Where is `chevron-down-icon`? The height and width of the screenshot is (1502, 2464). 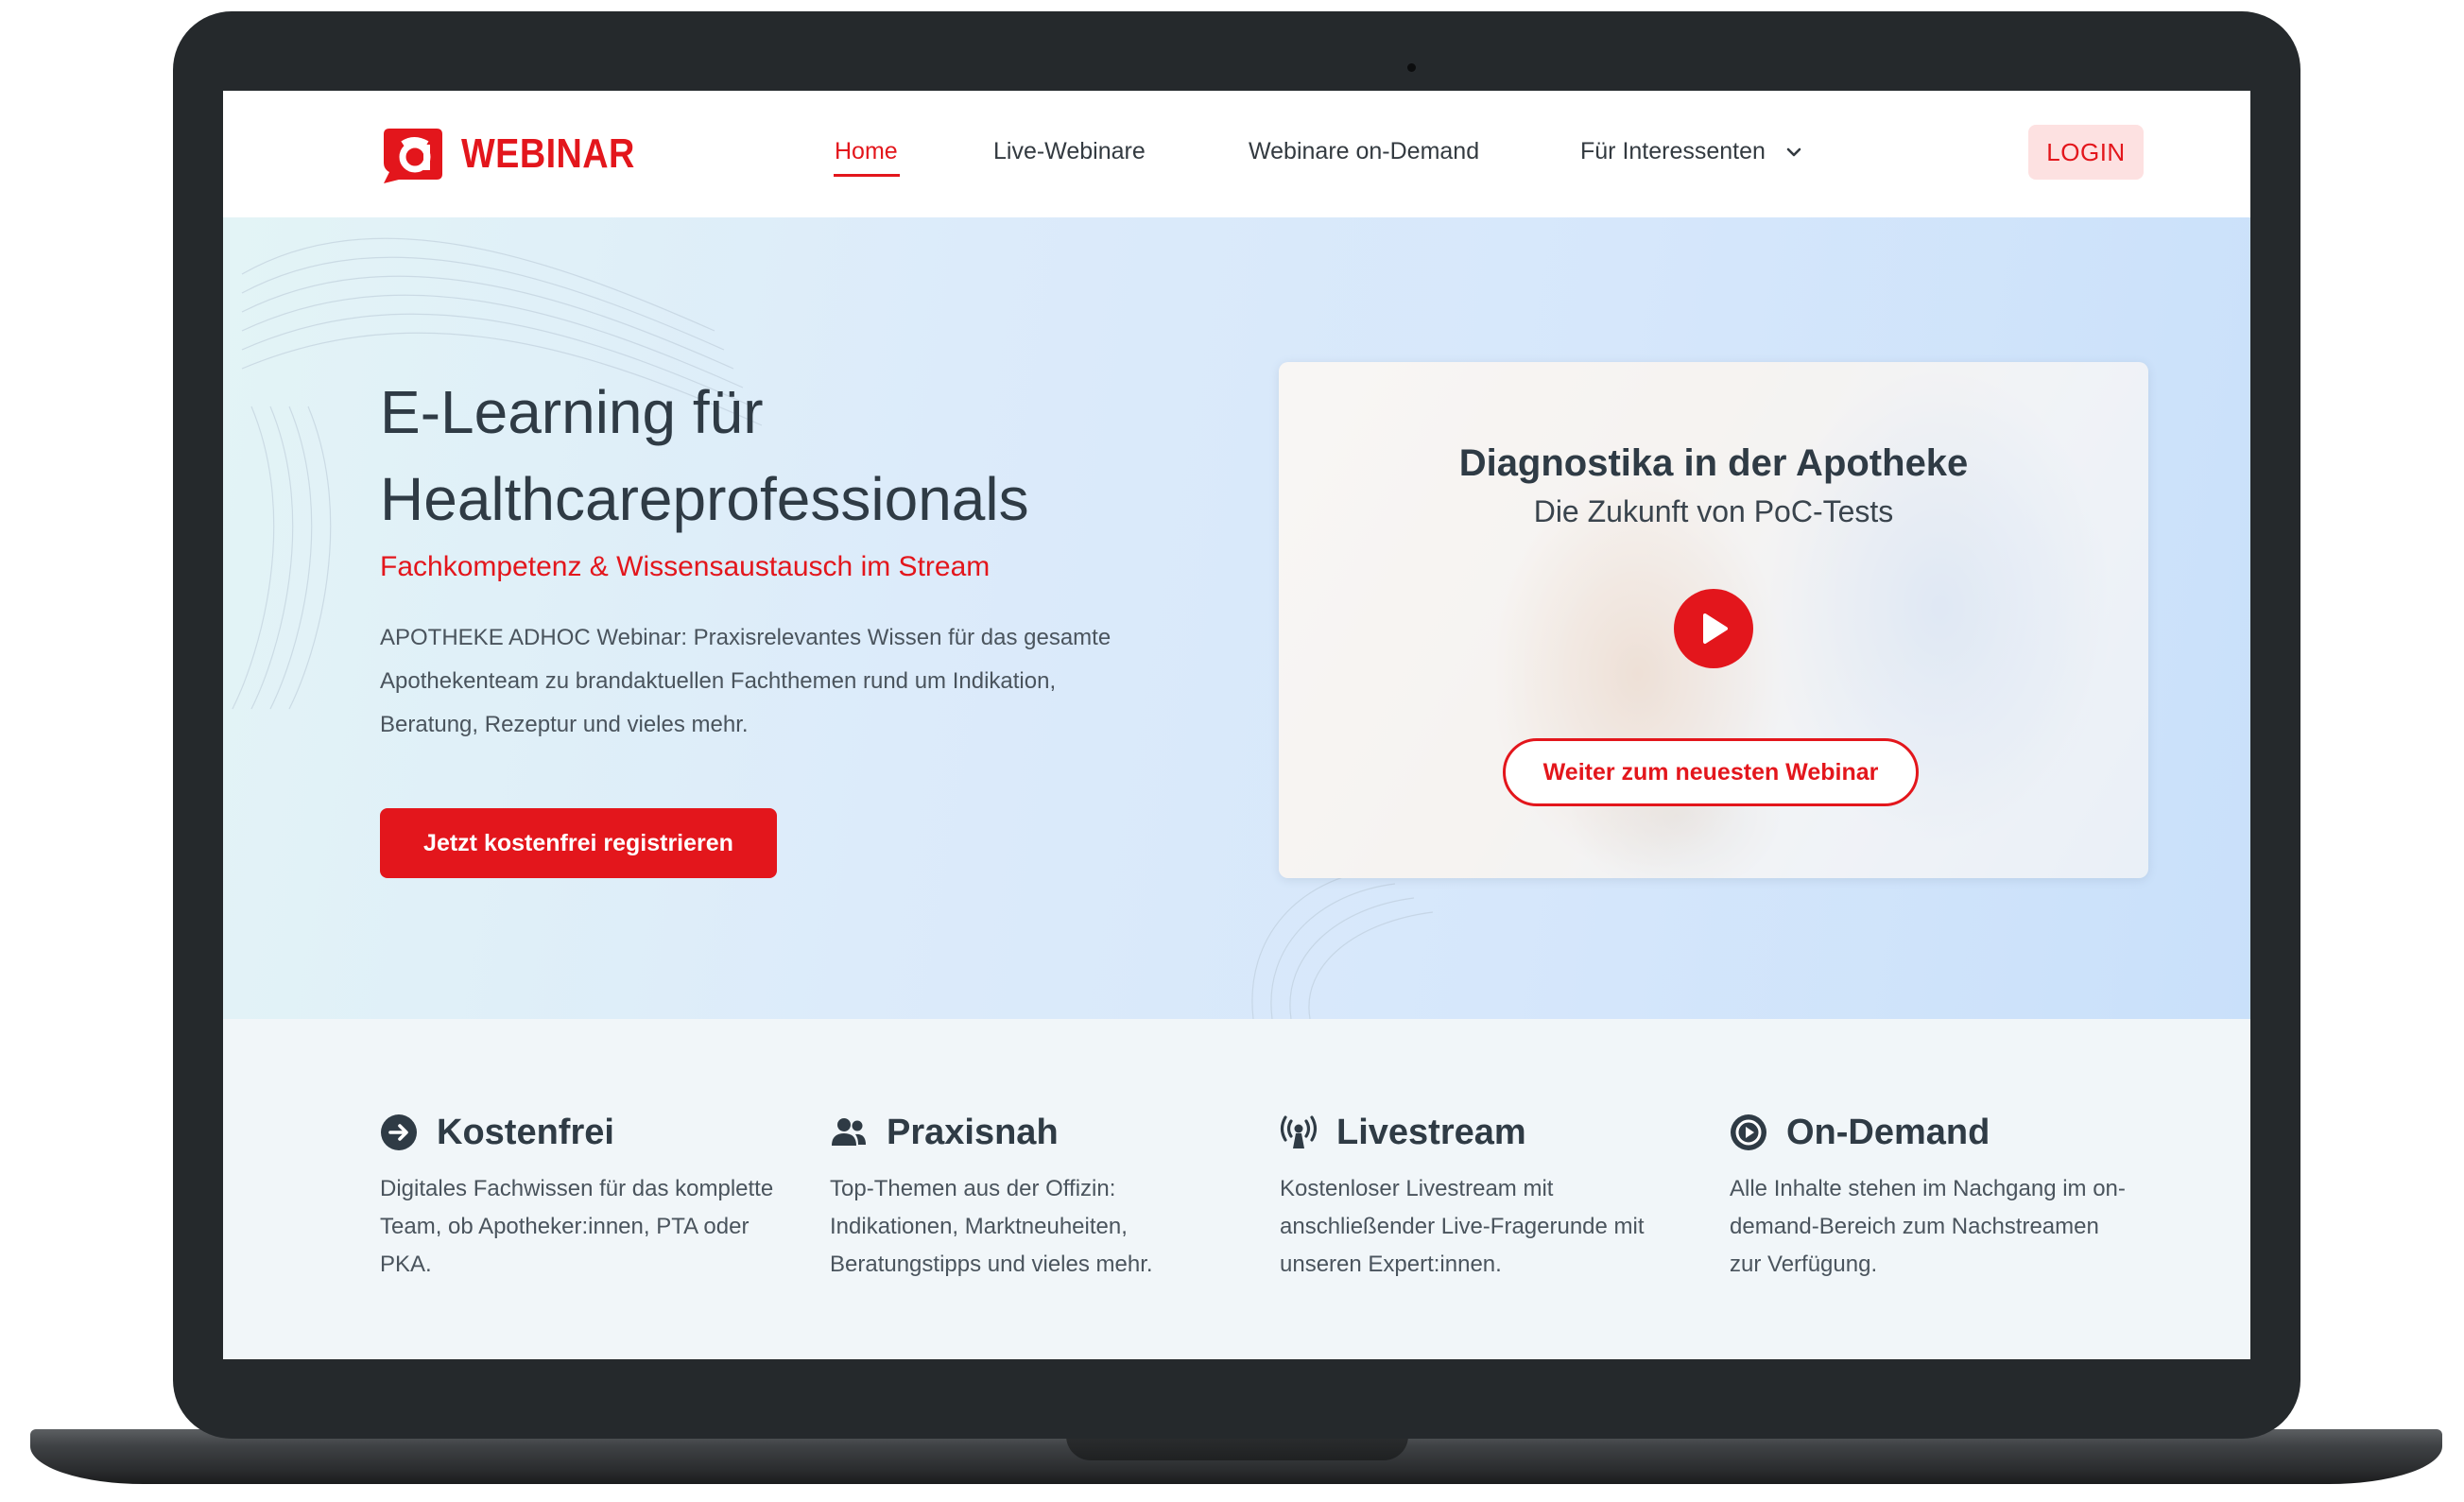 chevron-down-icon is located at coordinates (1793, 152).